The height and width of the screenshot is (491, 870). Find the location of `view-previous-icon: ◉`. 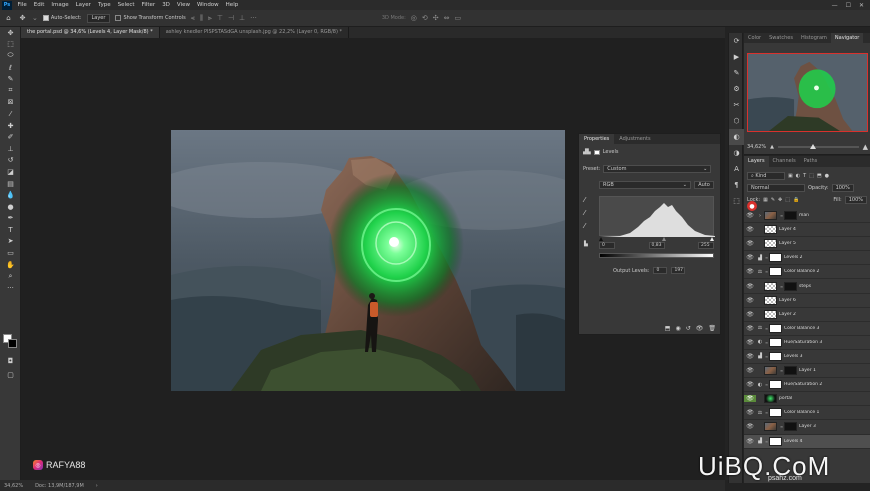

view-previous-icon: ◉ is located at coordinates (677, 328).